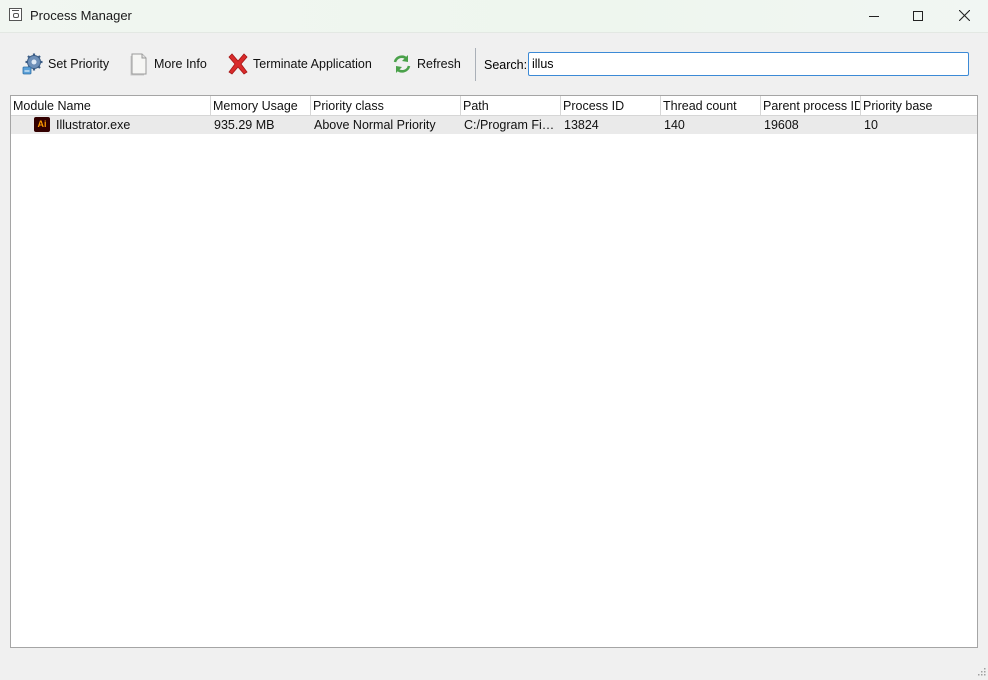 This screenshot has height=680, width=988. I want to click on column-header-process-id: Process ID, so click(611, 105).